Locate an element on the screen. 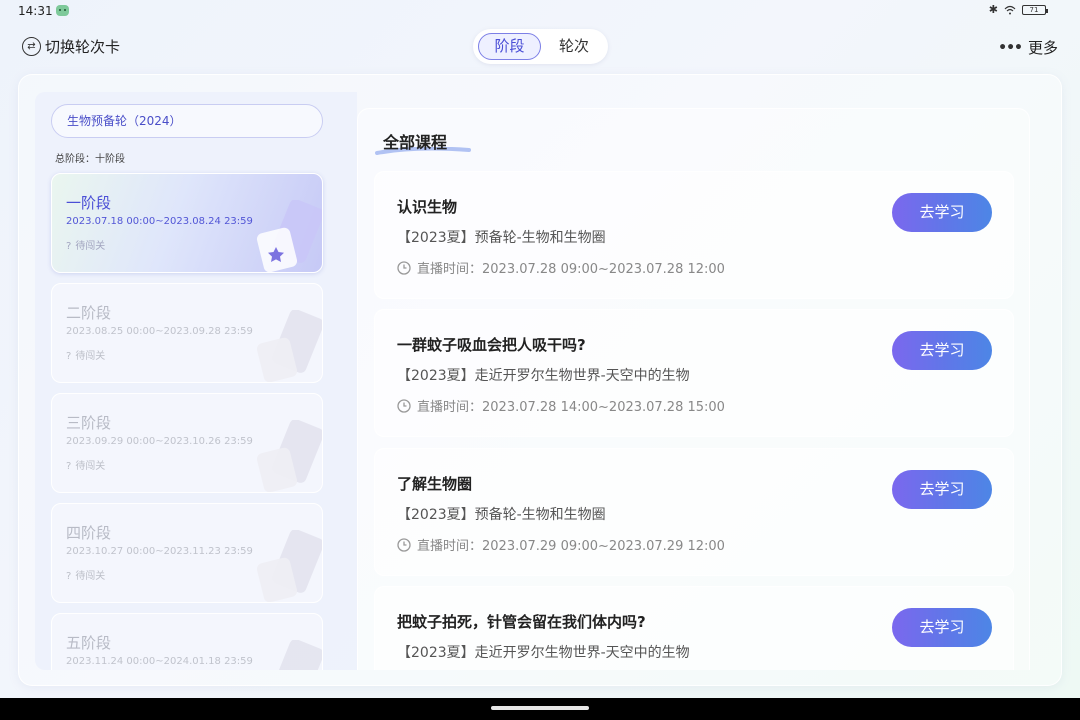 This screenshot has width=1080, height=720. lesson-title: 了解生物圈 is located at coordinates (435, 484).